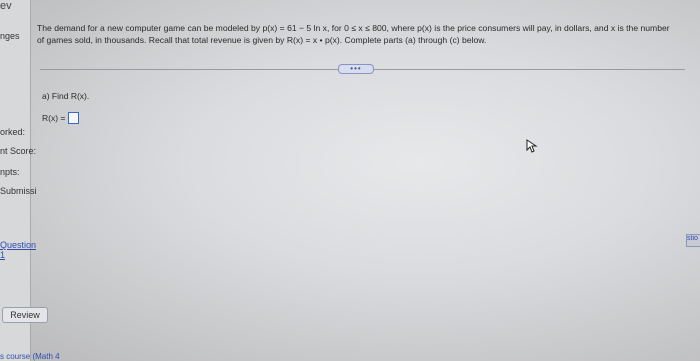 This screenshot has height=361, width=700. What do you see at coordinates (532, 146) in the screenshot?
I see `mouse-cursor-icon` at bounding box center [532, 146].